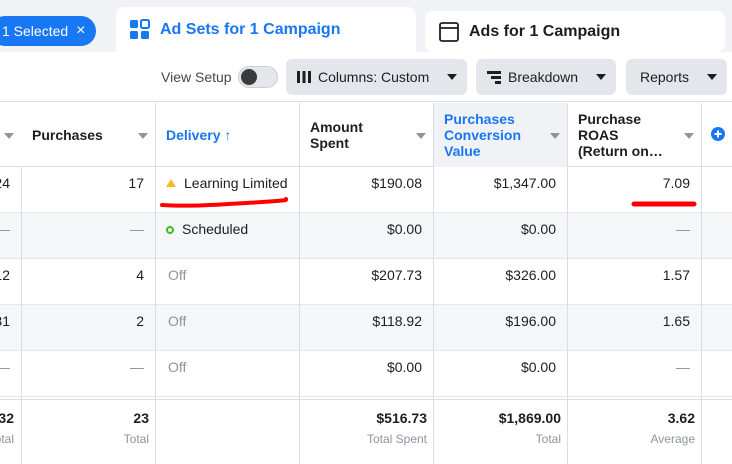 This screenshot has height=464, width=732. I want to click on breakdown-label: Breakdown, so click(543, 77).